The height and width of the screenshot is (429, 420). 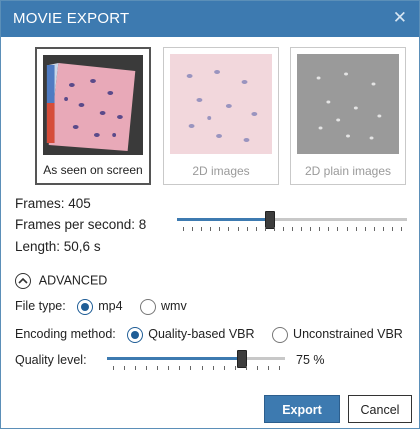 What do you see at coordinates (221, 104) in the screenshot?
I see `mode-thumbnail-2d` at bounding box center [221, 104].